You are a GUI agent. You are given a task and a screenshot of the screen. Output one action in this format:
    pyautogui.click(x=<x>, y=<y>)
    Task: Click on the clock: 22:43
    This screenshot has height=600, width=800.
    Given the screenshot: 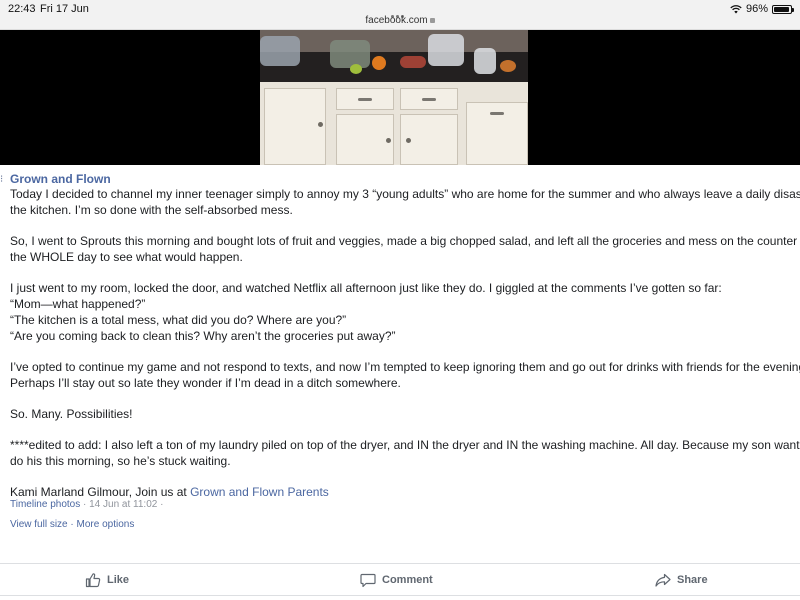 What is the action you would take?
    pyautogui.click(x=22, y=9)
    